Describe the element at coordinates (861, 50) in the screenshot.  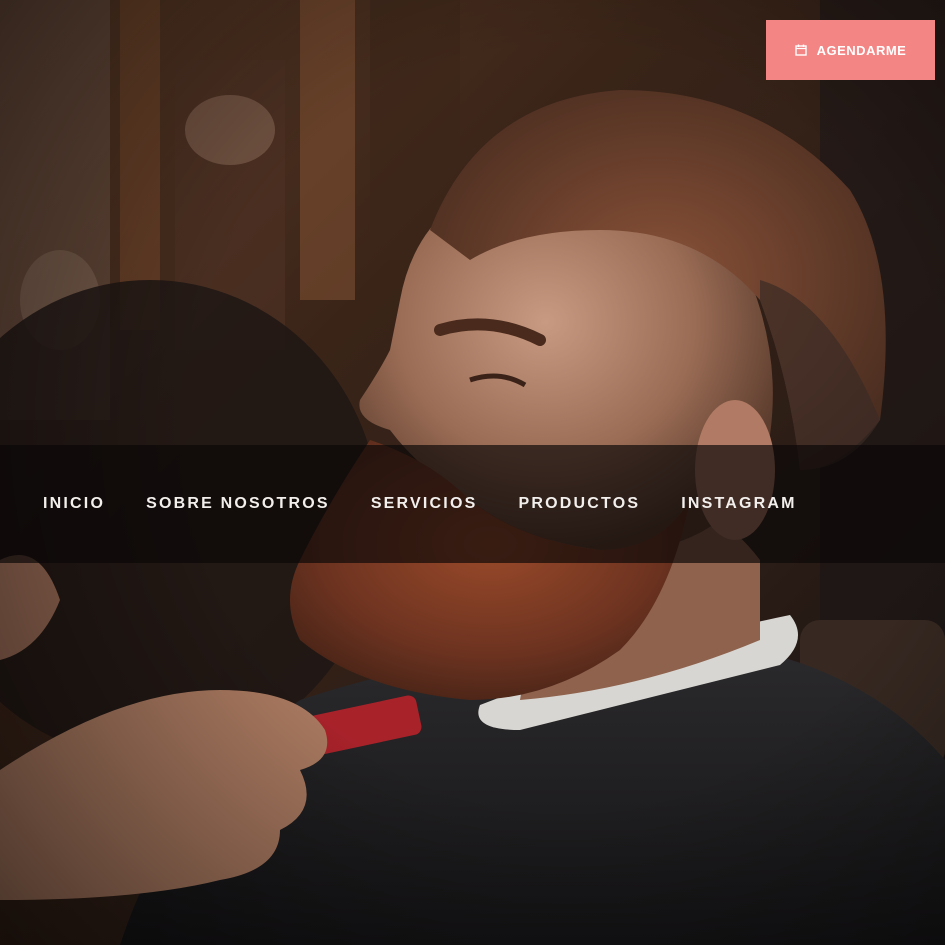
I see `book-appointment-label: AGENDARME` at that location.